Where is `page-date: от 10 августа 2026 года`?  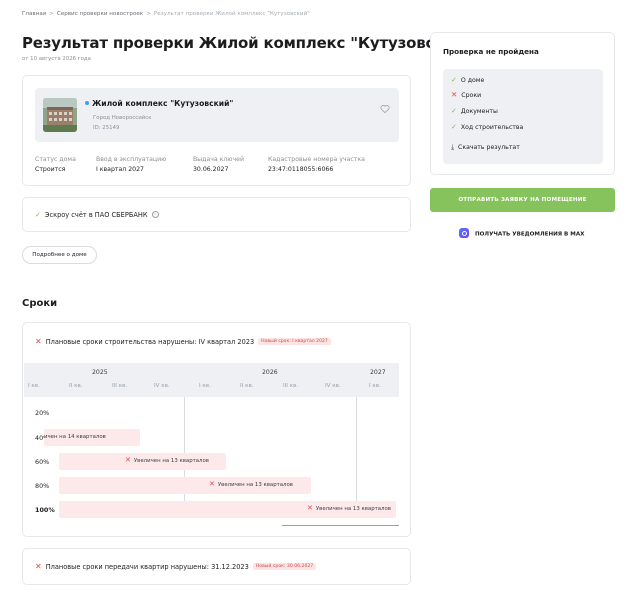 page-date: от 10 августа 2026 года is located at coordinates (56, 59).